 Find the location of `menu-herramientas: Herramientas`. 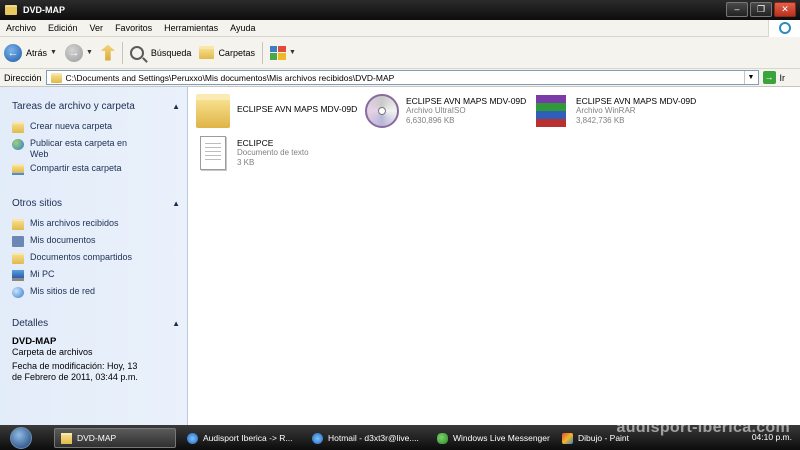

menu-herramientas: Herramientas is located at coordinates (191, 28).